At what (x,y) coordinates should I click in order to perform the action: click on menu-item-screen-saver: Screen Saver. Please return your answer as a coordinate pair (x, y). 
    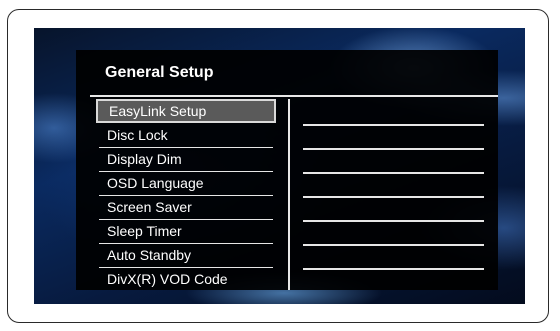
    Looking at the image, I should click on (183, 208).